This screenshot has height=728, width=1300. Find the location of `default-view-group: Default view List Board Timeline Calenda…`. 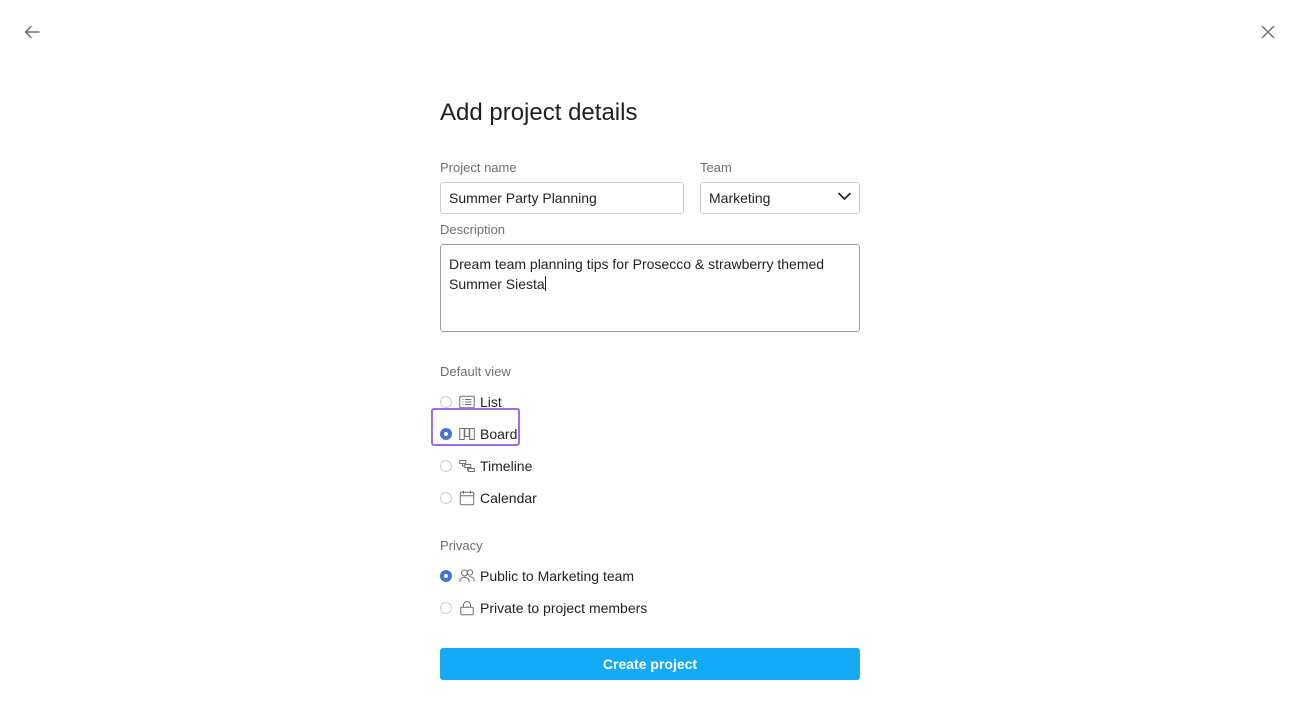

default-view-group: Default view List Board Timeline Calenda… is located at coordinates (645, 435).